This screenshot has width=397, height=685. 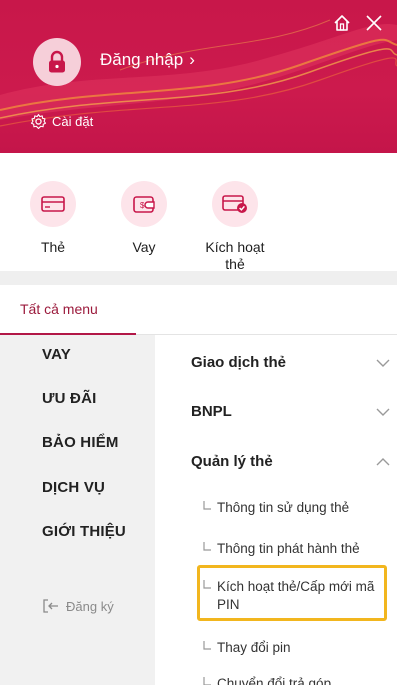 I want to click on card-activate-icon, so click(x=234, y=204).